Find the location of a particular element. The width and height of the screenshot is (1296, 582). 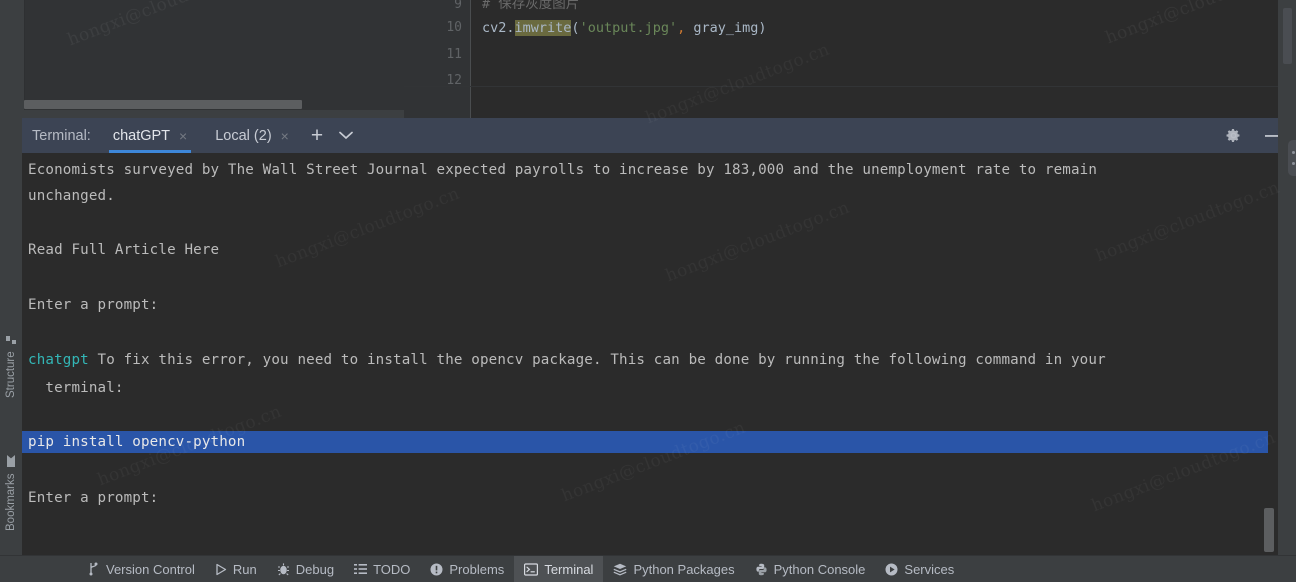

editor-divider is located at coordinates (841, 86).